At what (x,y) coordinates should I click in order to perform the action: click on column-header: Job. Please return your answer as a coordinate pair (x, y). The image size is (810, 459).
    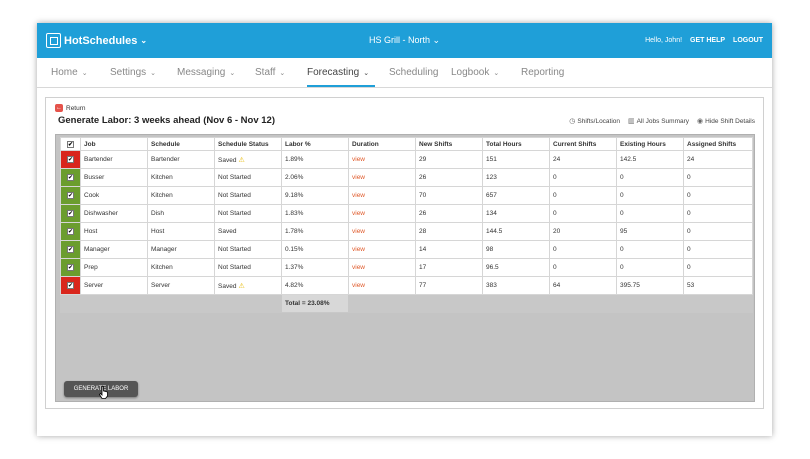
    Looking at the image, I should click on (114, 144).